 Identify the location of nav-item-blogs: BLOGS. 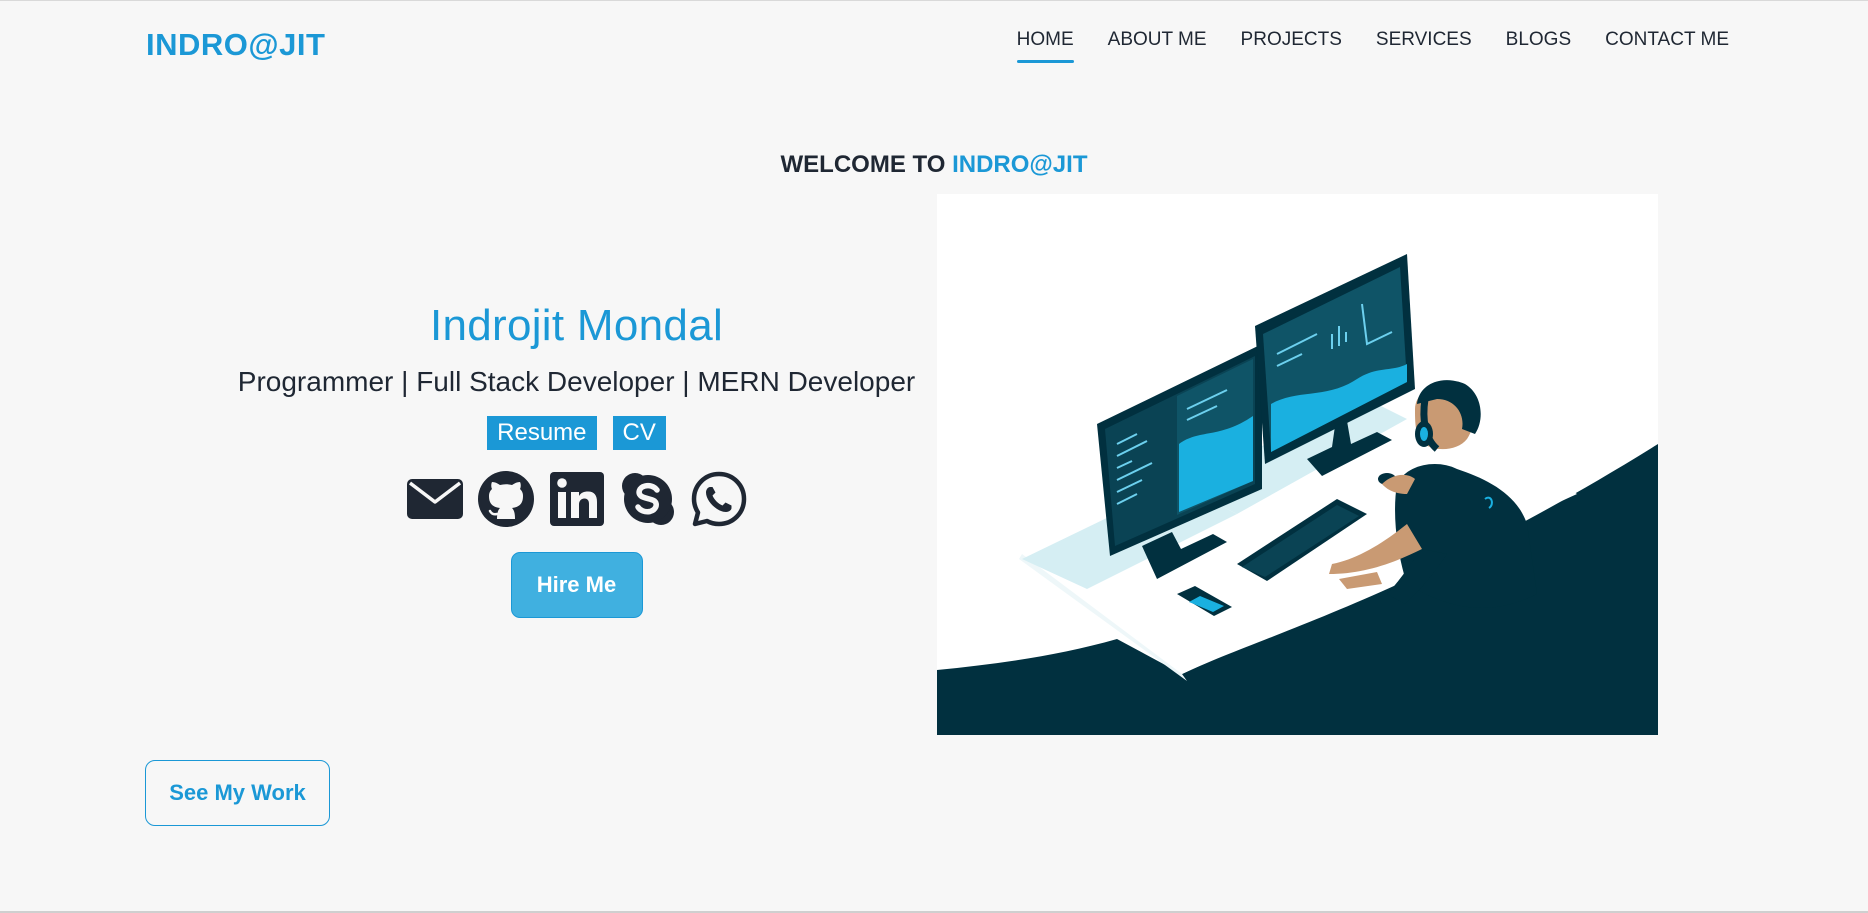
(1538, 46).